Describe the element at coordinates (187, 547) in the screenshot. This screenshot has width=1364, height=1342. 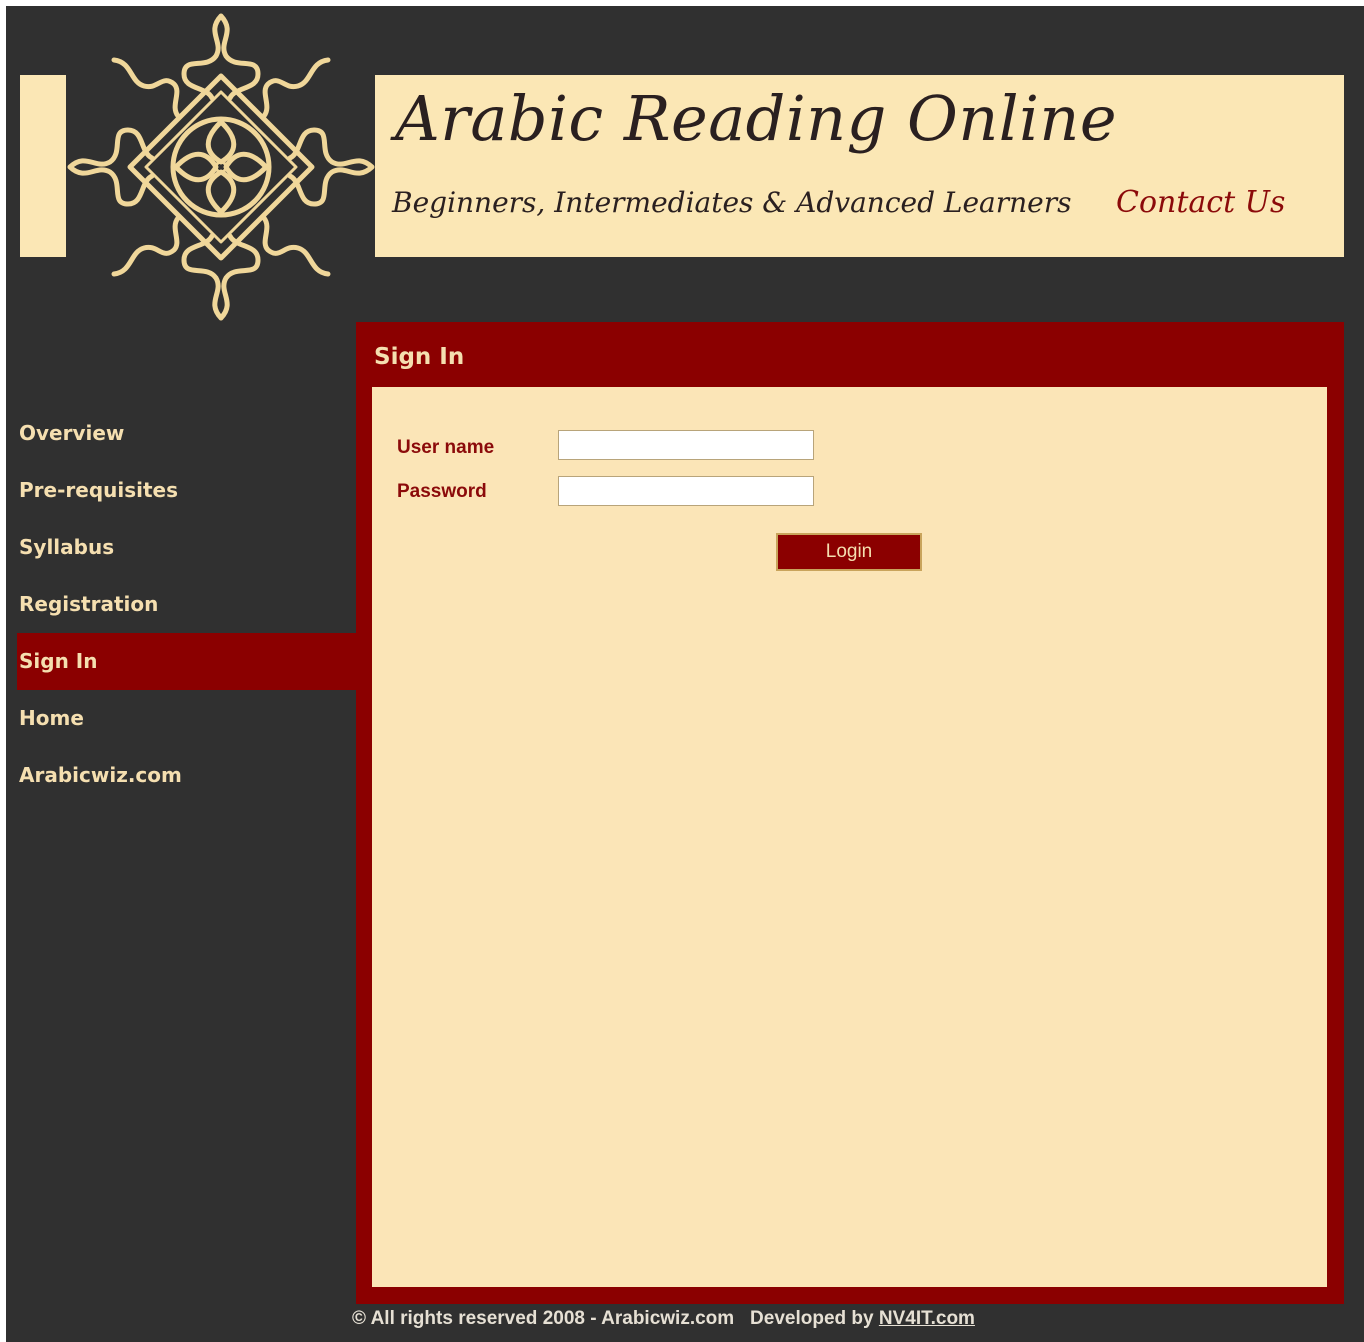
I see `sidebar-item-syllabus: Syllabus` at that location.